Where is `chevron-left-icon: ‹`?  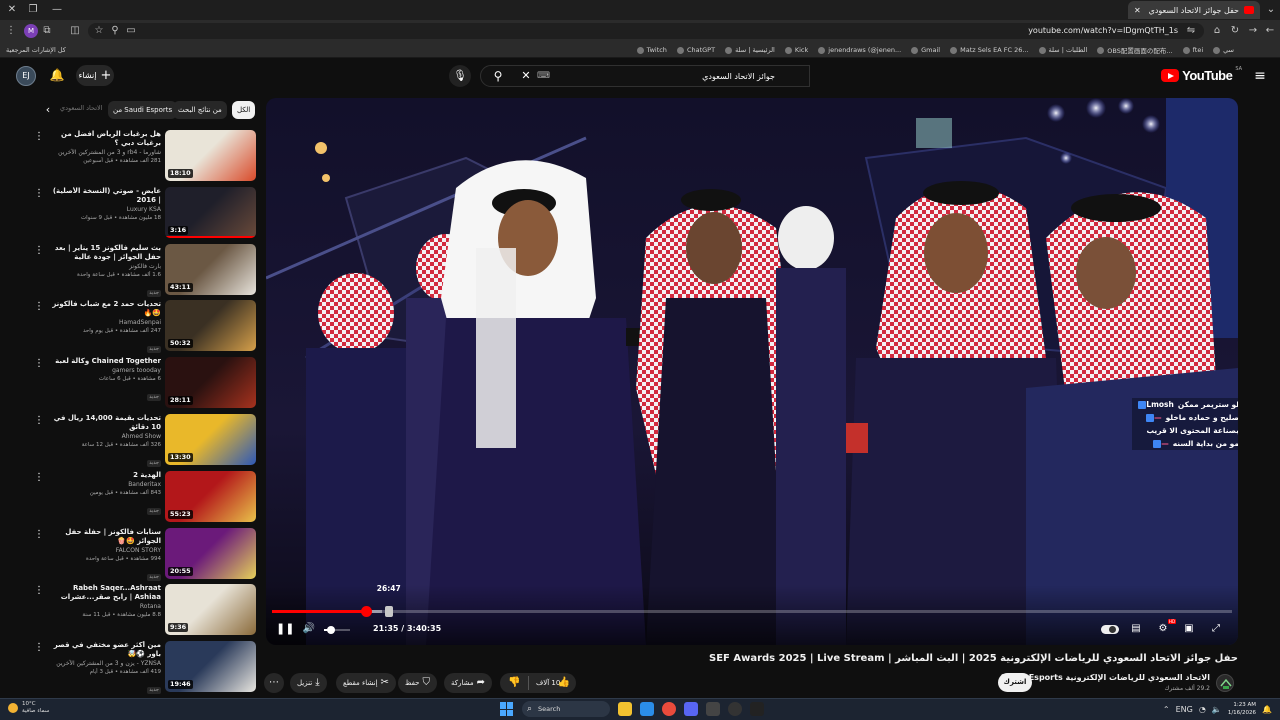 chevron-left-icon: ‹ is located at coordinates (48, 110).